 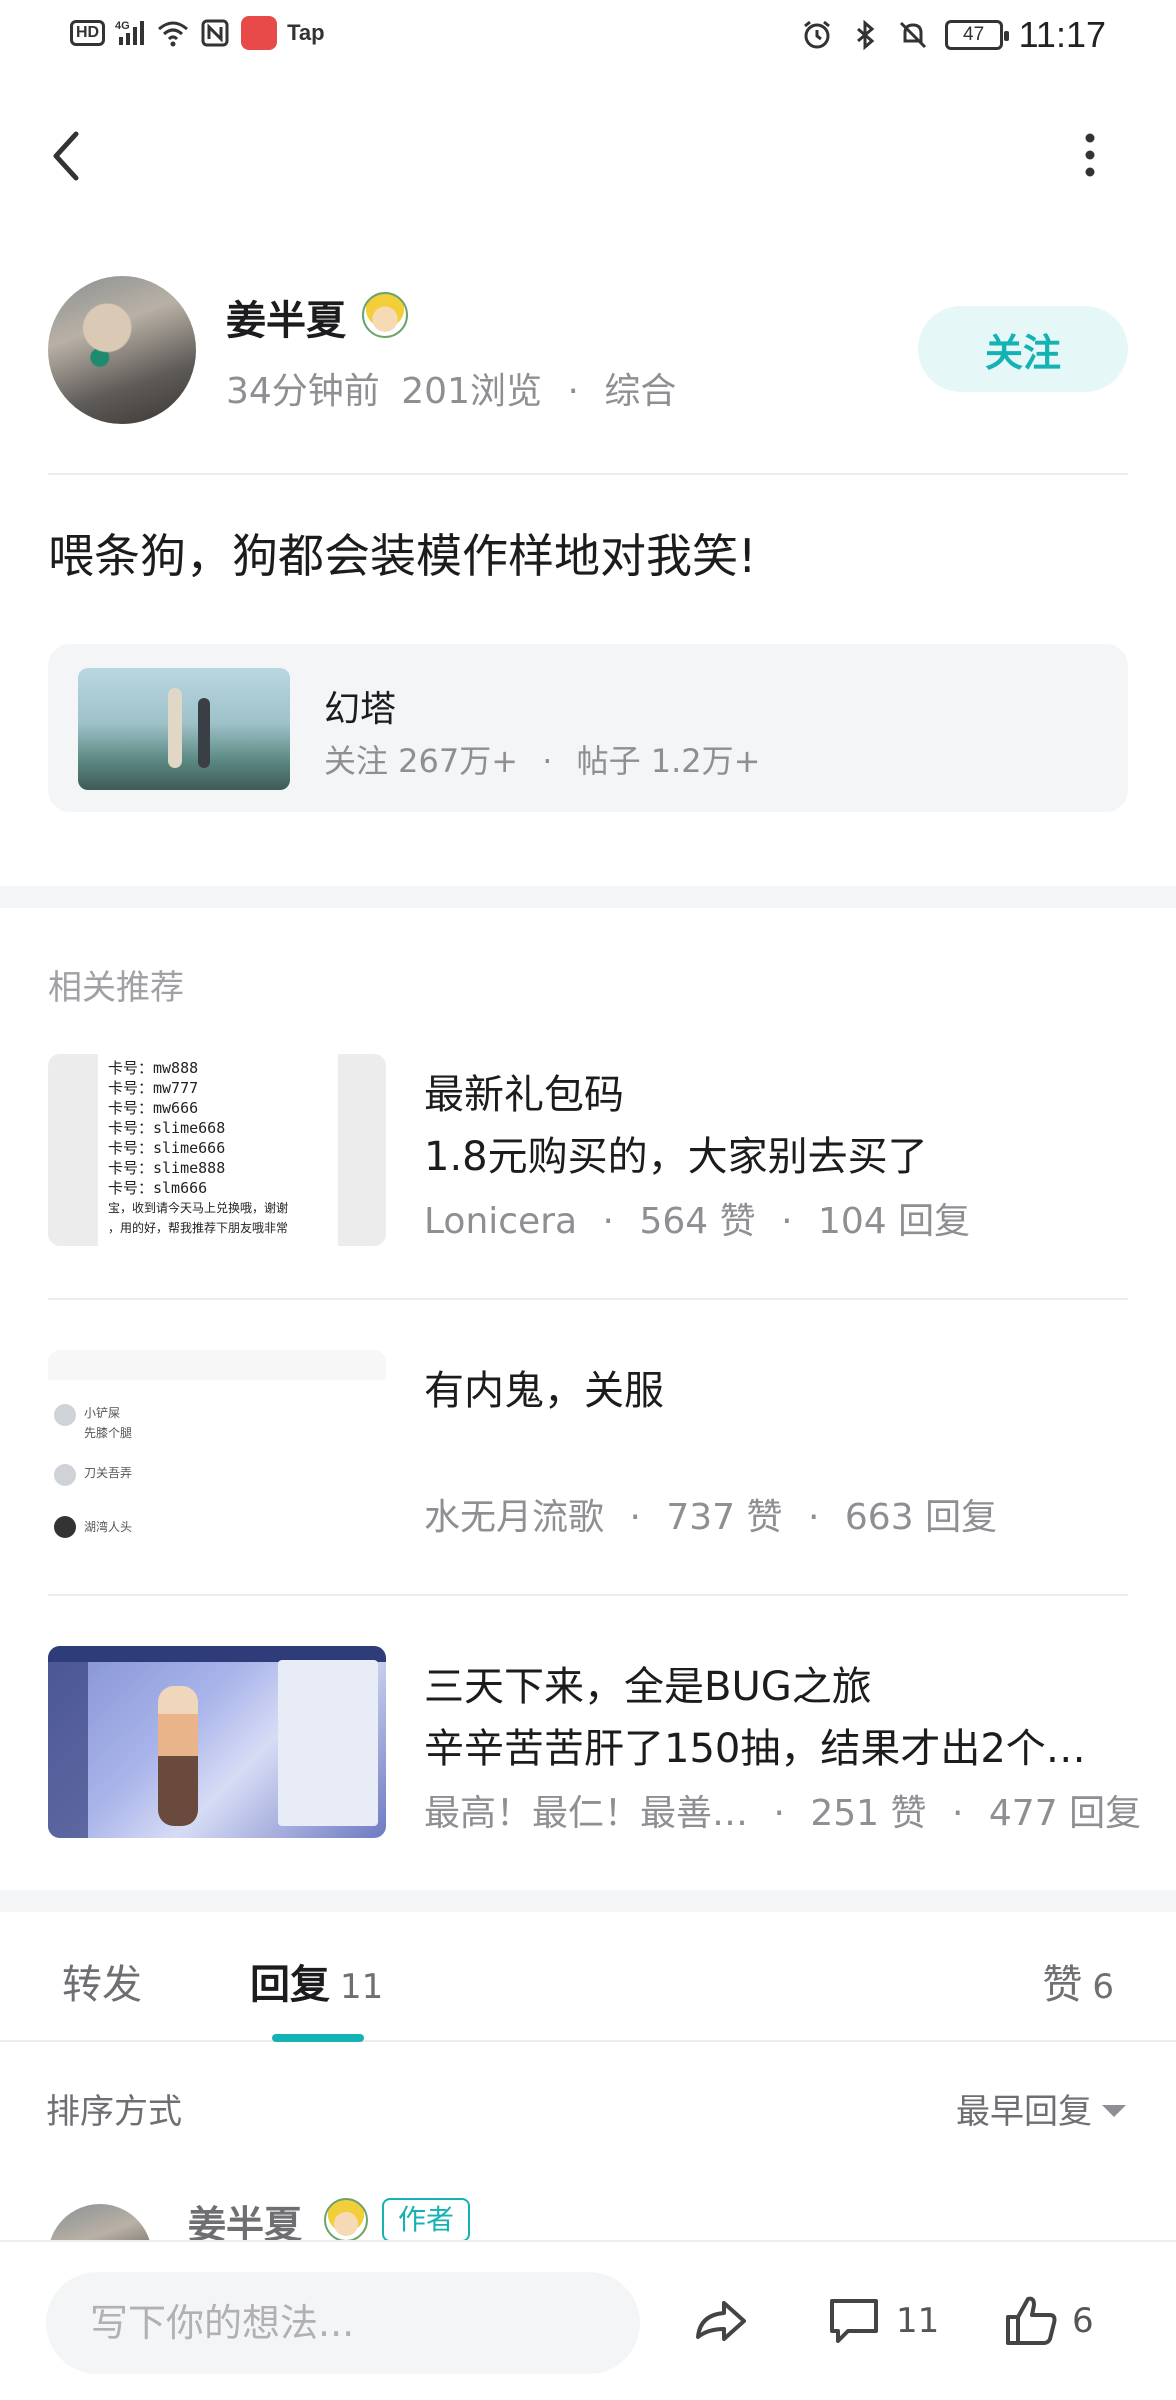 What do you see at coordinates (1024, 2112) in the screenshot?
I see `sort-value: 最早回复` at bounding box center [1024, 2112].